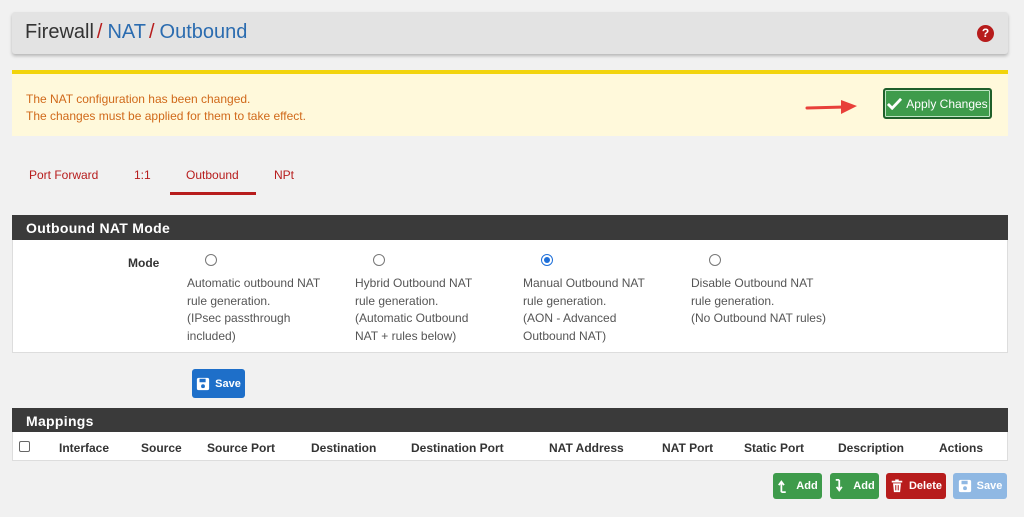  I want to click on option-line: Automatic outbound NAT, so click(254, 283).